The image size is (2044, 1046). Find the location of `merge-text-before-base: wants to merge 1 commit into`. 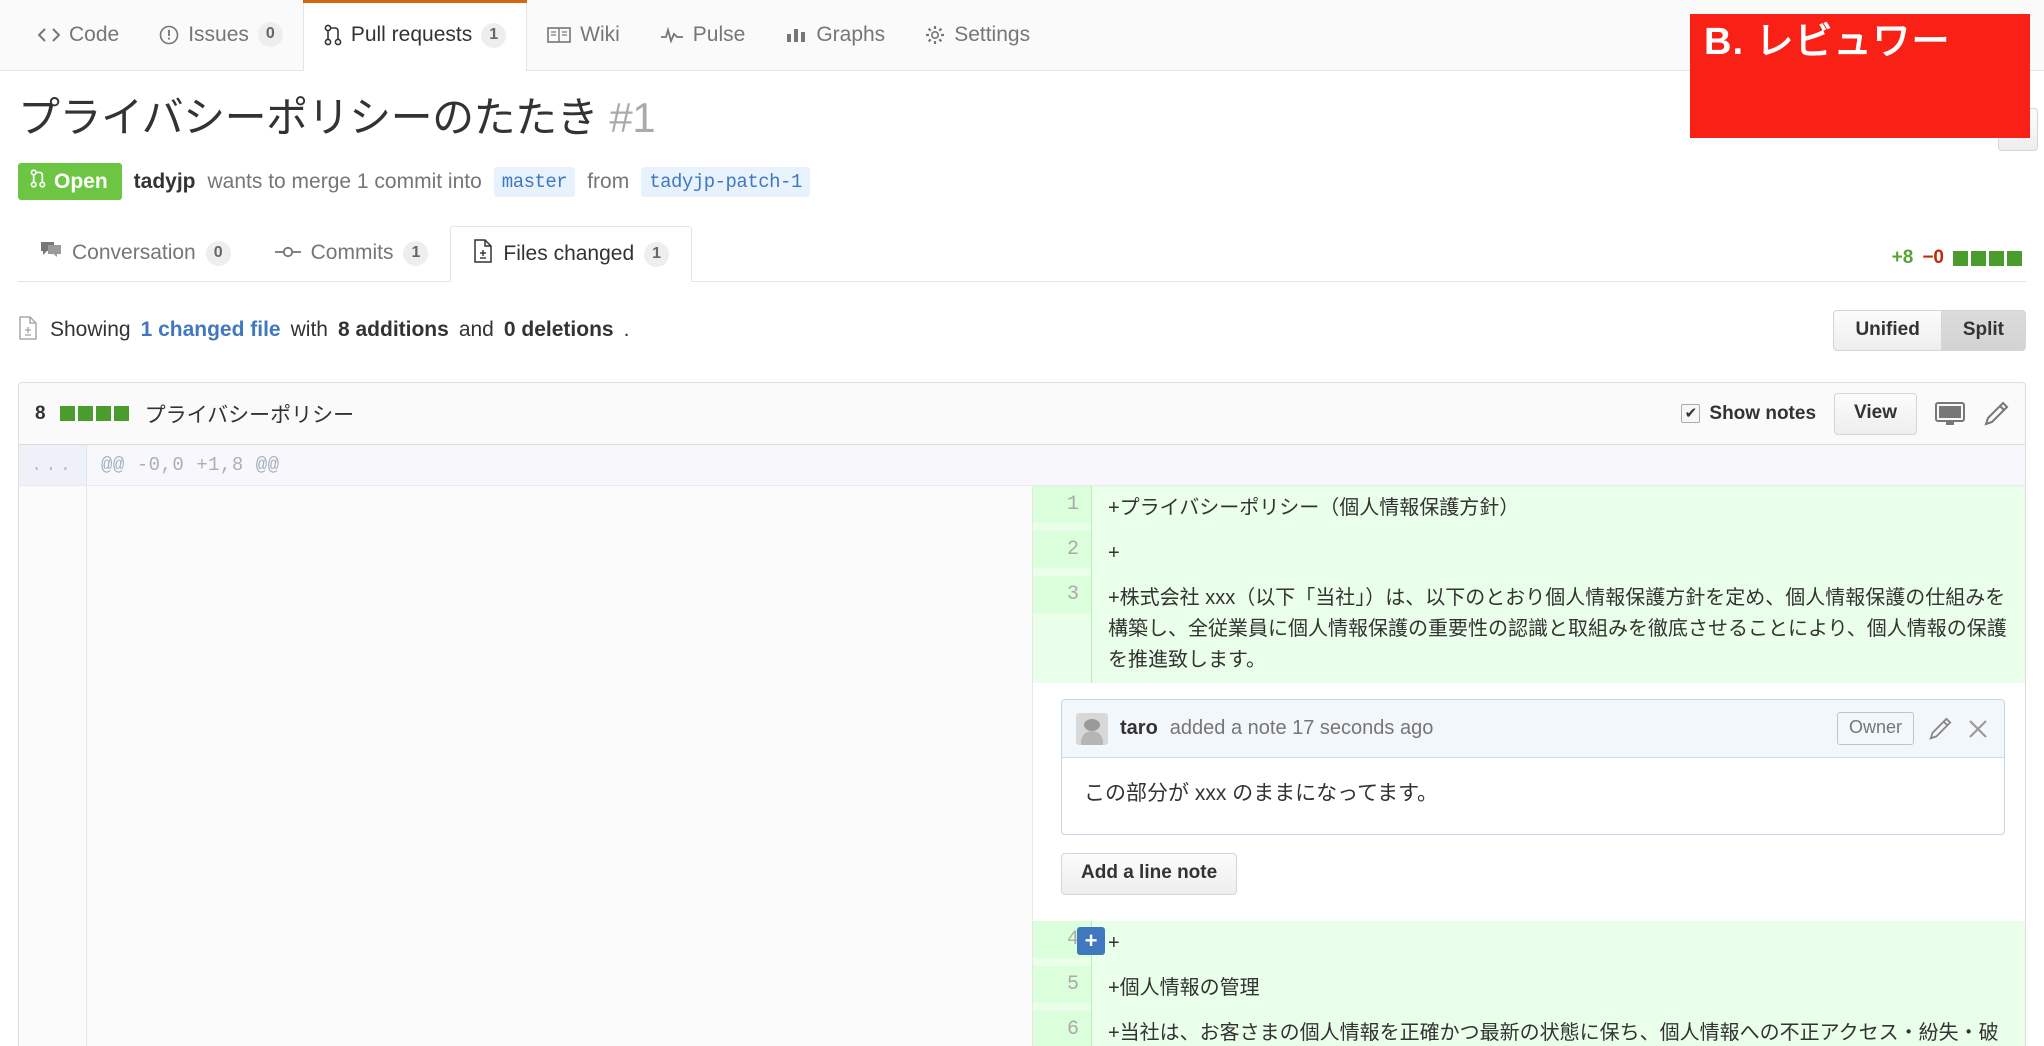

merge-text-before-base: wants to merge 1 commit into is located at coordinates (344, 181).